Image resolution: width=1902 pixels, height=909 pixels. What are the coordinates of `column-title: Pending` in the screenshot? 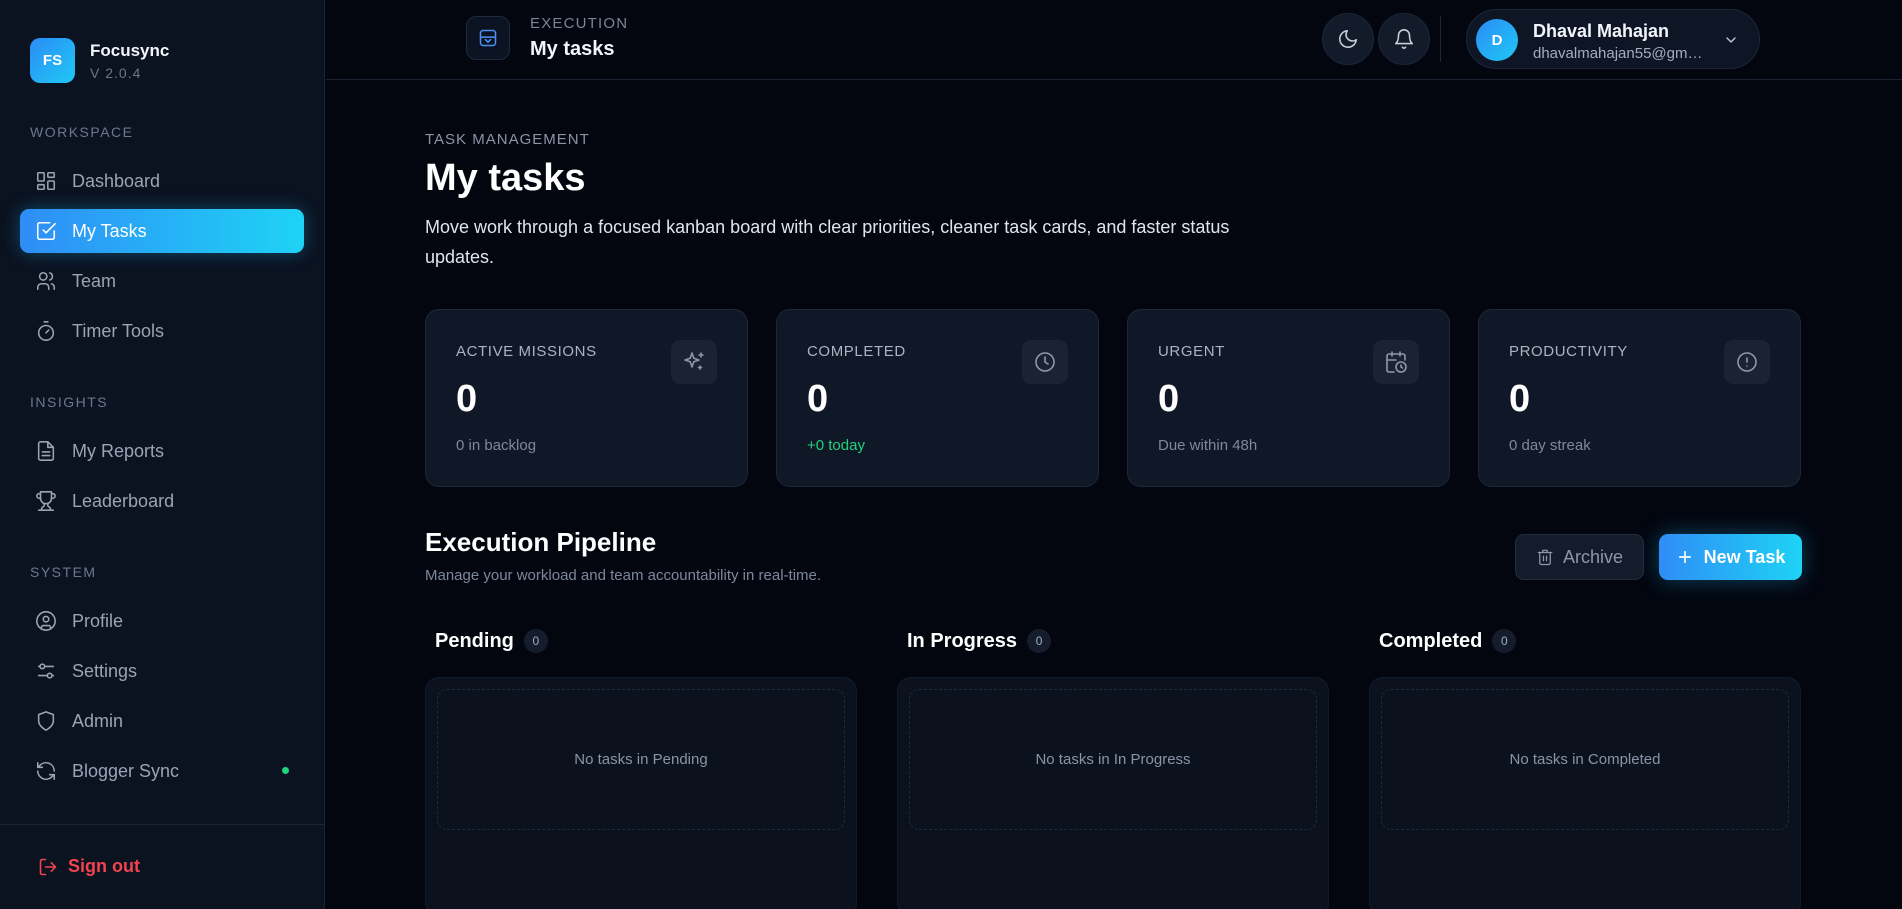 It's located at (474, 640).